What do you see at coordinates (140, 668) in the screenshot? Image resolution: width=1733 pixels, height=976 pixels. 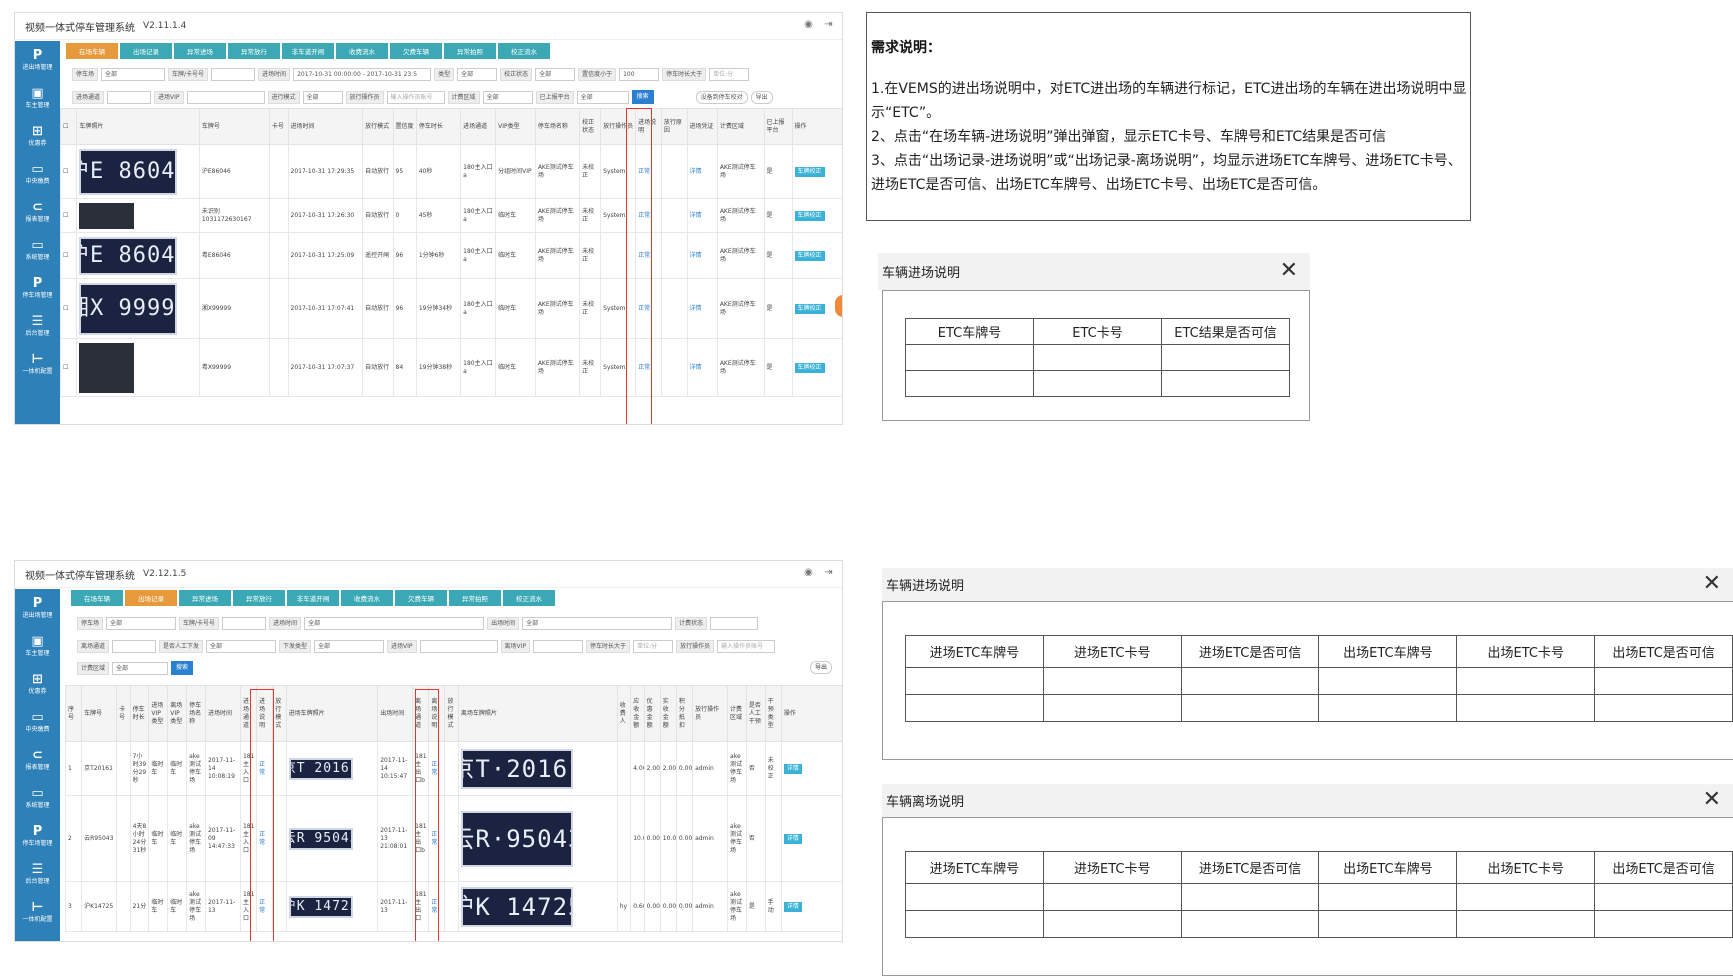 I see `filter-area-select: 全部` at bounding box center [140, 668].